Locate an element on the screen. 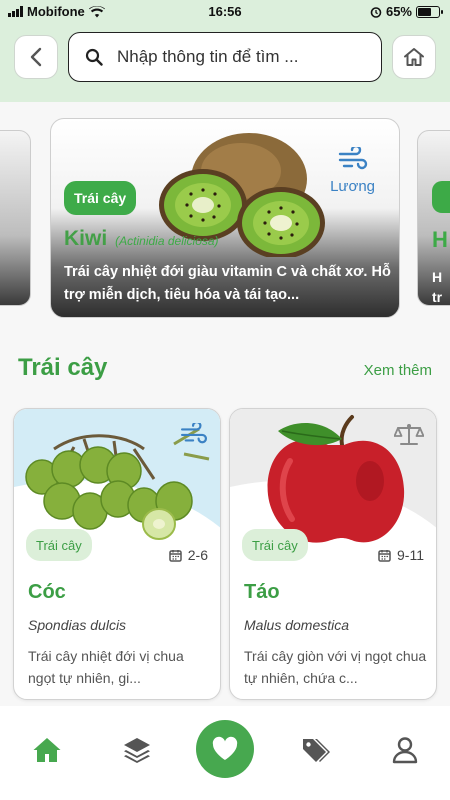 The image size is (450, 800). nav-profile is located at coordinates (405, 750).